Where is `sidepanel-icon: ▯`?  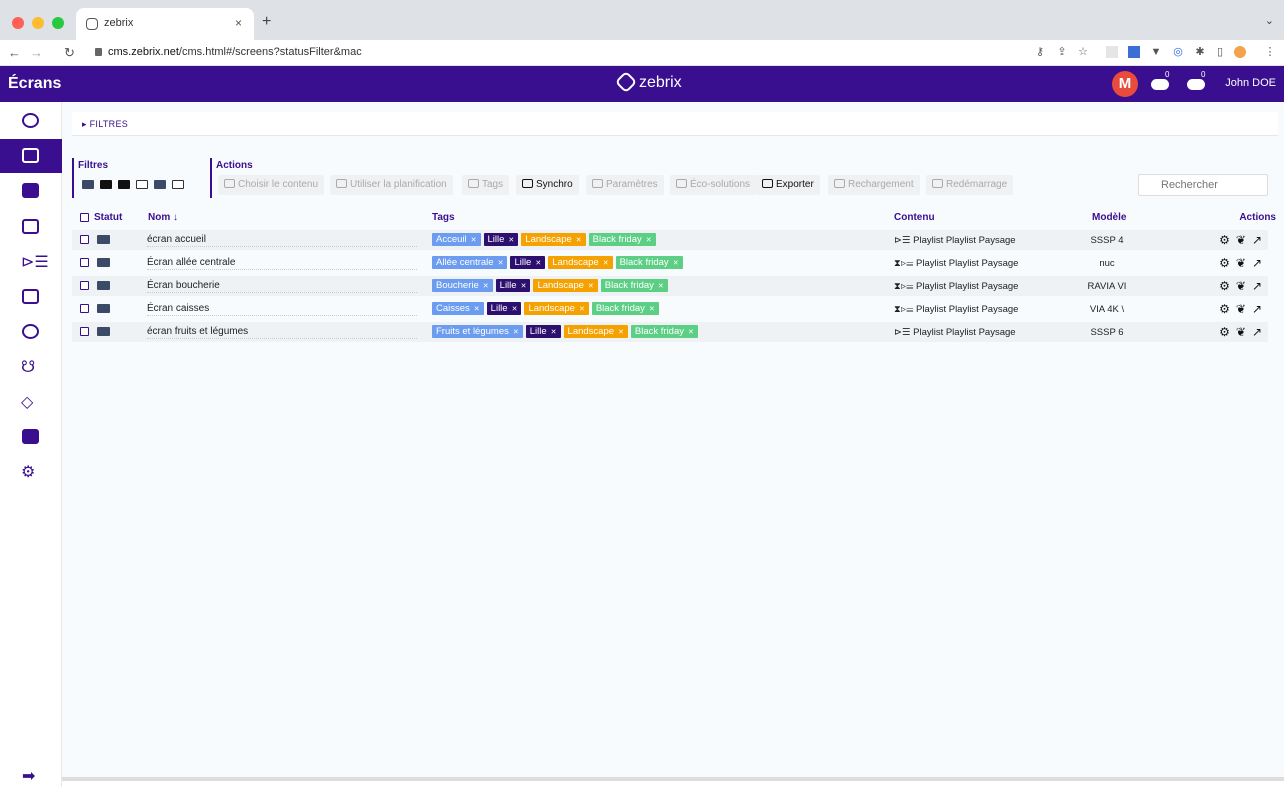 sidepanel-icon: ▯ is located at coordinates (1220, 52).